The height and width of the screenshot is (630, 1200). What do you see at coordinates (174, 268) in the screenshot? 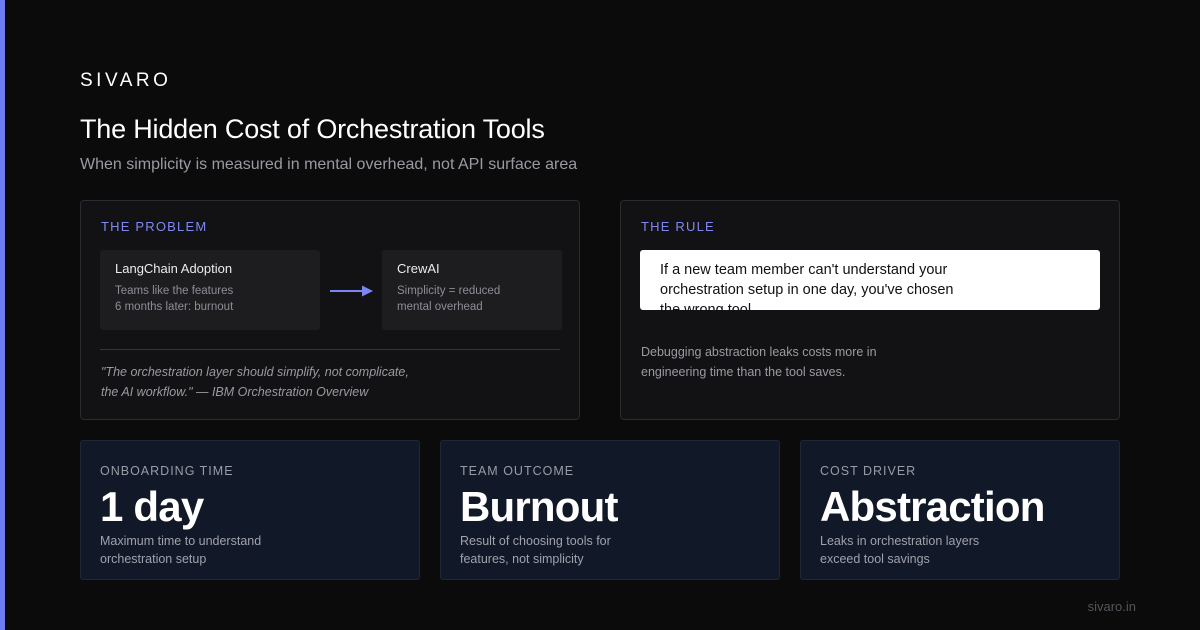
I see `langchain-card-title: LangChain Adoption` at bounding box center [174, 268].